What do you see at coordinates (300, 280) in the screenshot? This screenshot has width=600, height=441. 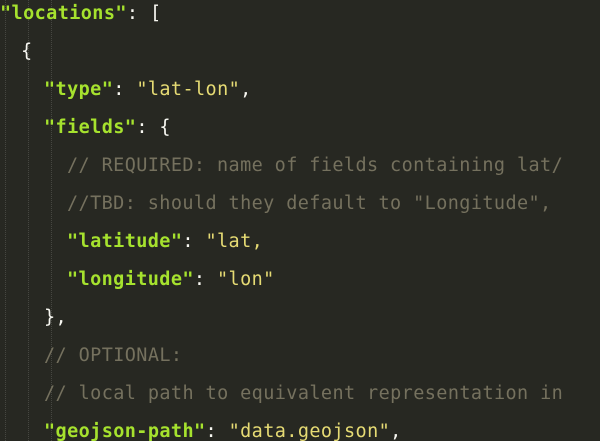 I see `code-line: "longitude": "lon"` at bounding box center [300, 280].